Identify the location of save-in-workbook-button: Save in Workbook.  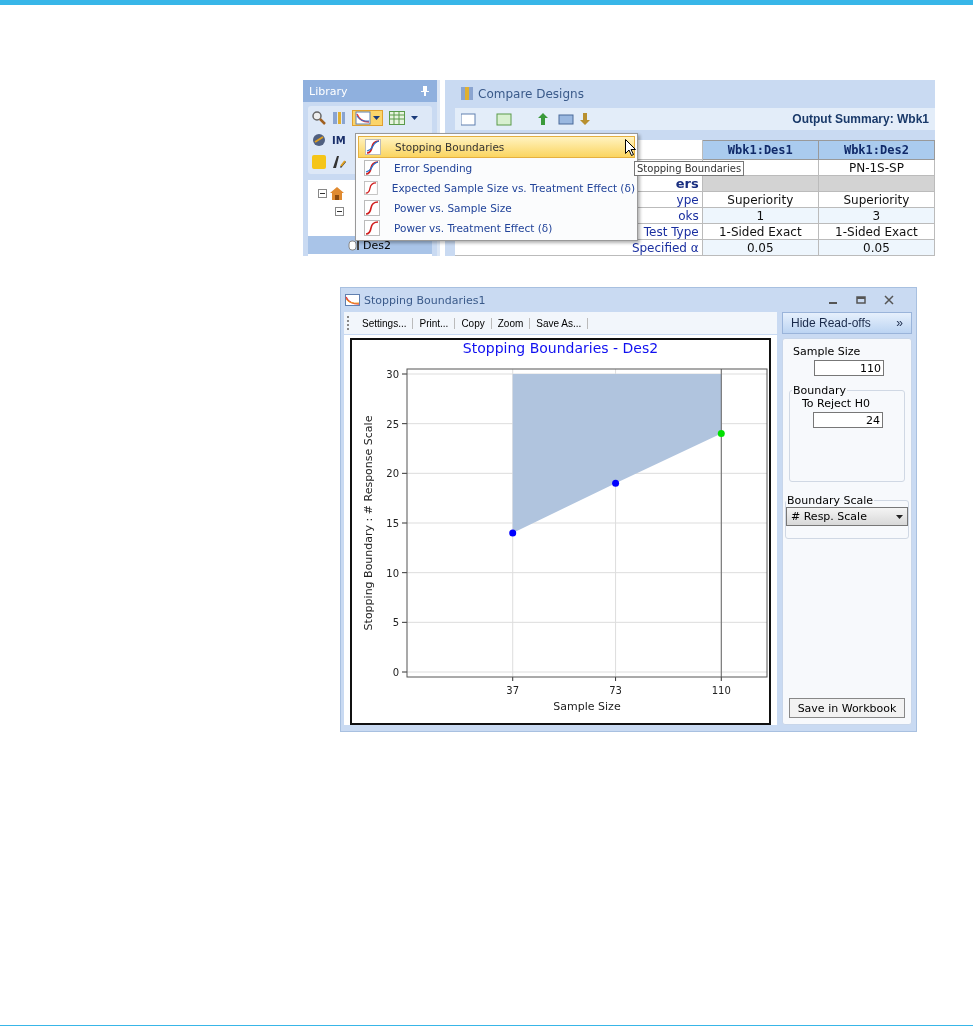
(847, 708).